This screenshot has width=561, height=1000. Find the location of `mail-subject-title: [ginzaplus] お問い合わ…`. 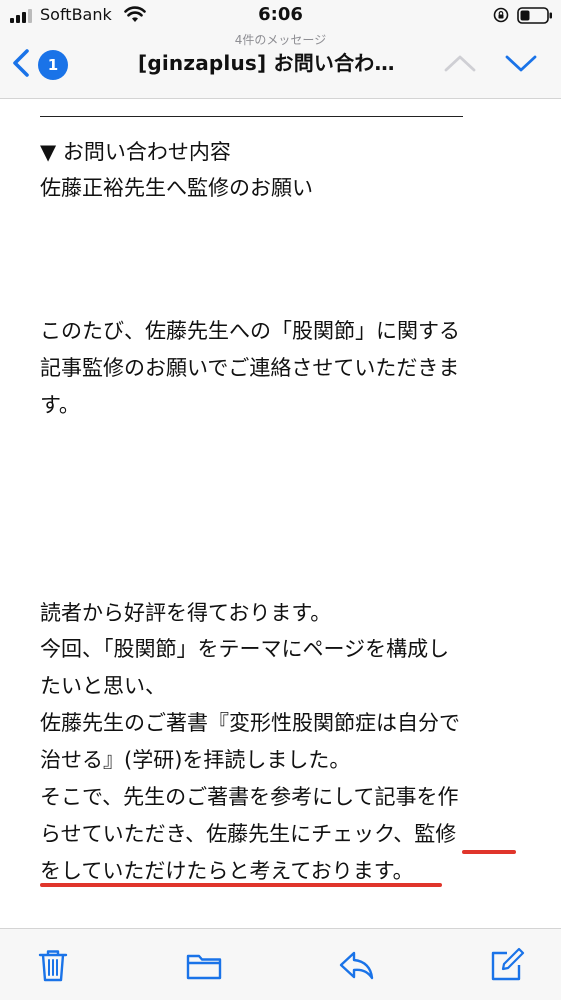

mail-subject-title: [ginzaplus] お問い合わ… is located at coordinates (266, 63).